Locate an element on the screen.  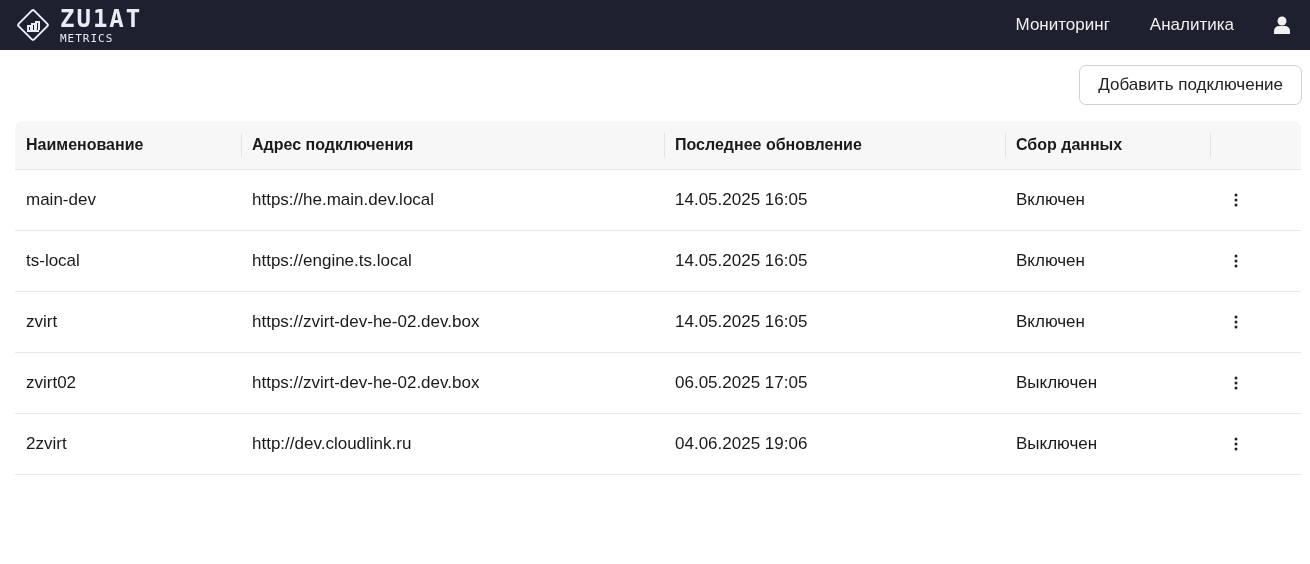
table-cell: zvirt is located at coordinates (128, 322).